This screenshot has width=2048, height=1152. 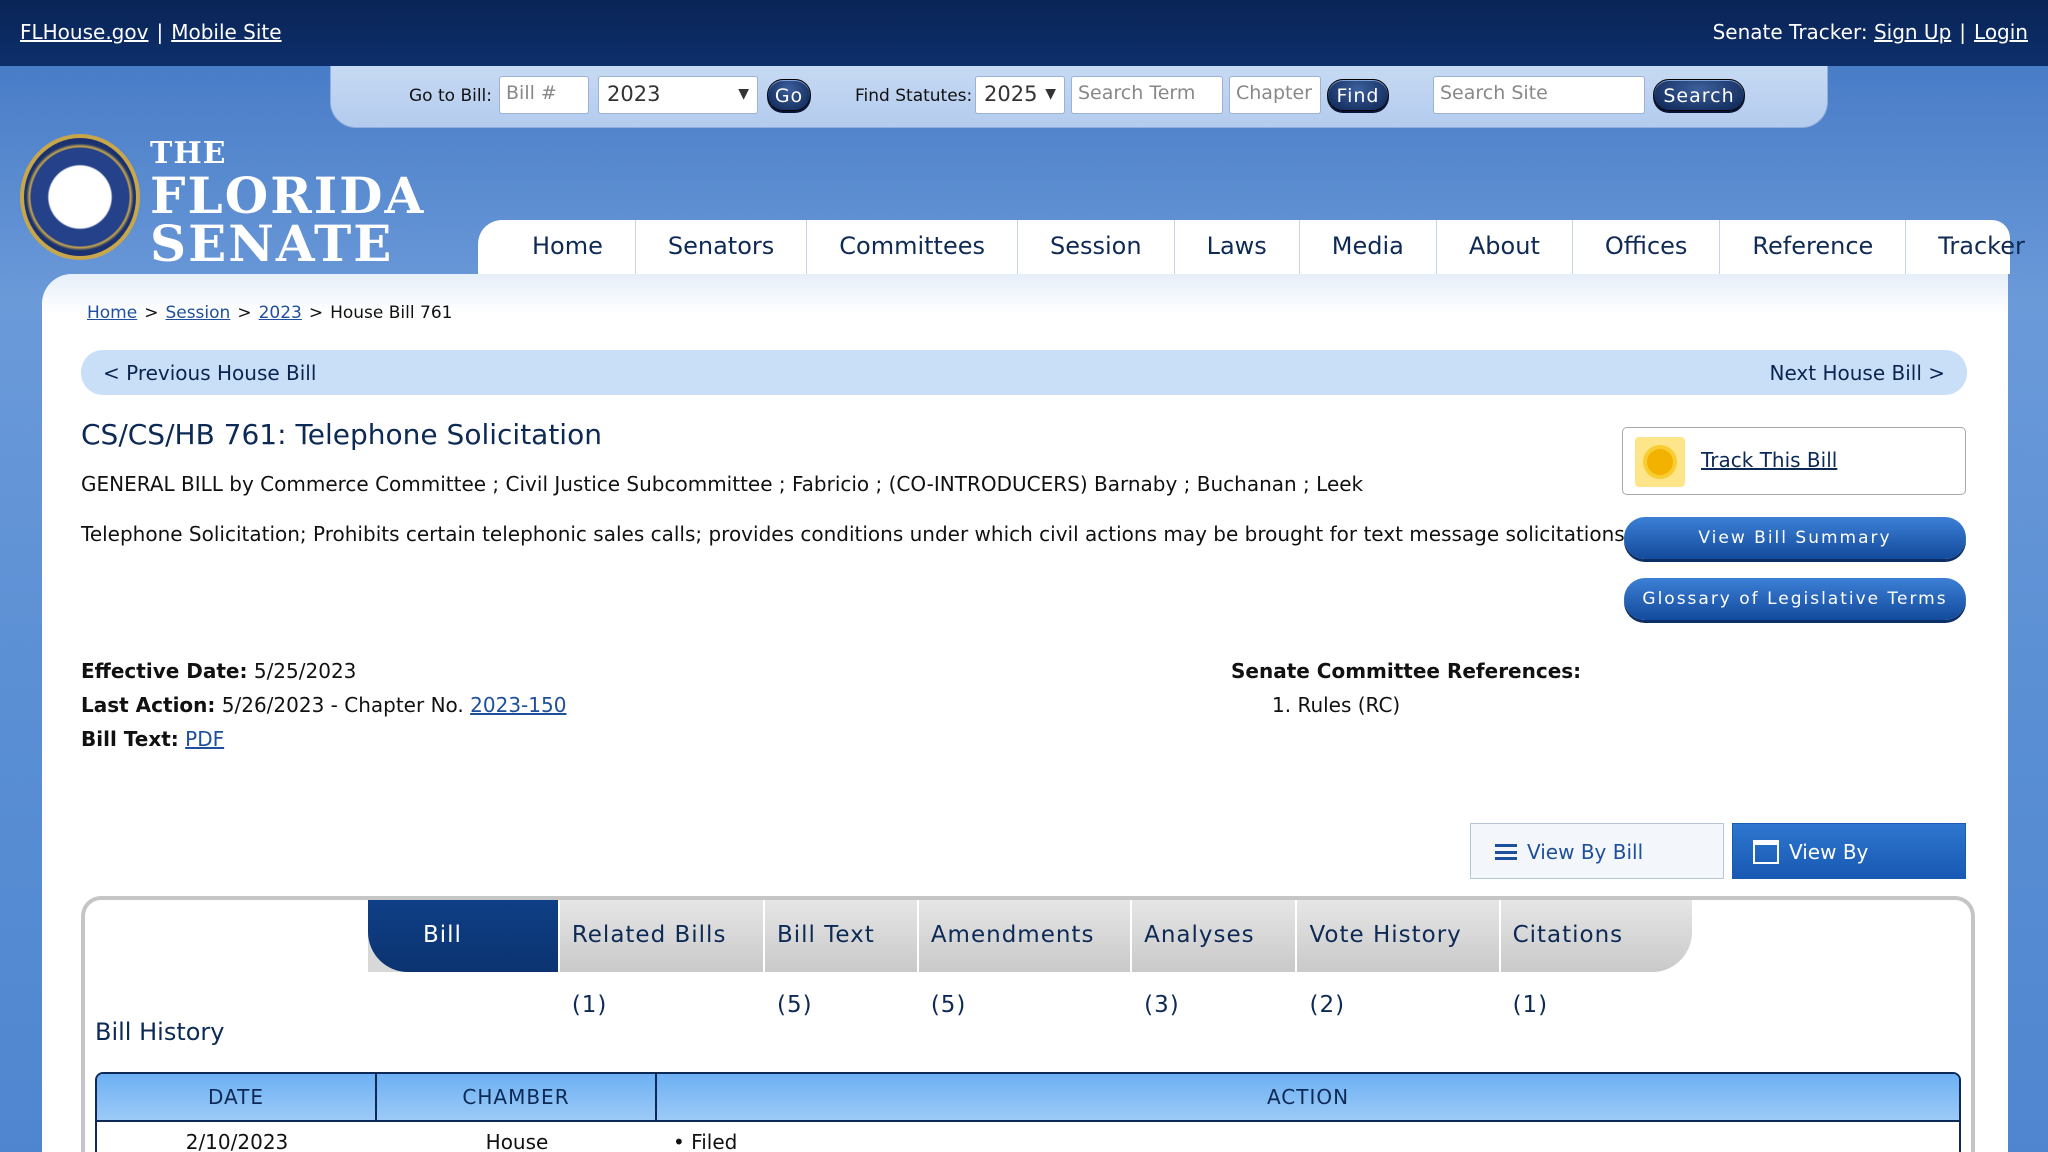 What do you see at coordinates (1597, 871) in the screenshot?
I see `view-by-bill-version-button: View By Bill Version` at bounding box center [1597, 871].